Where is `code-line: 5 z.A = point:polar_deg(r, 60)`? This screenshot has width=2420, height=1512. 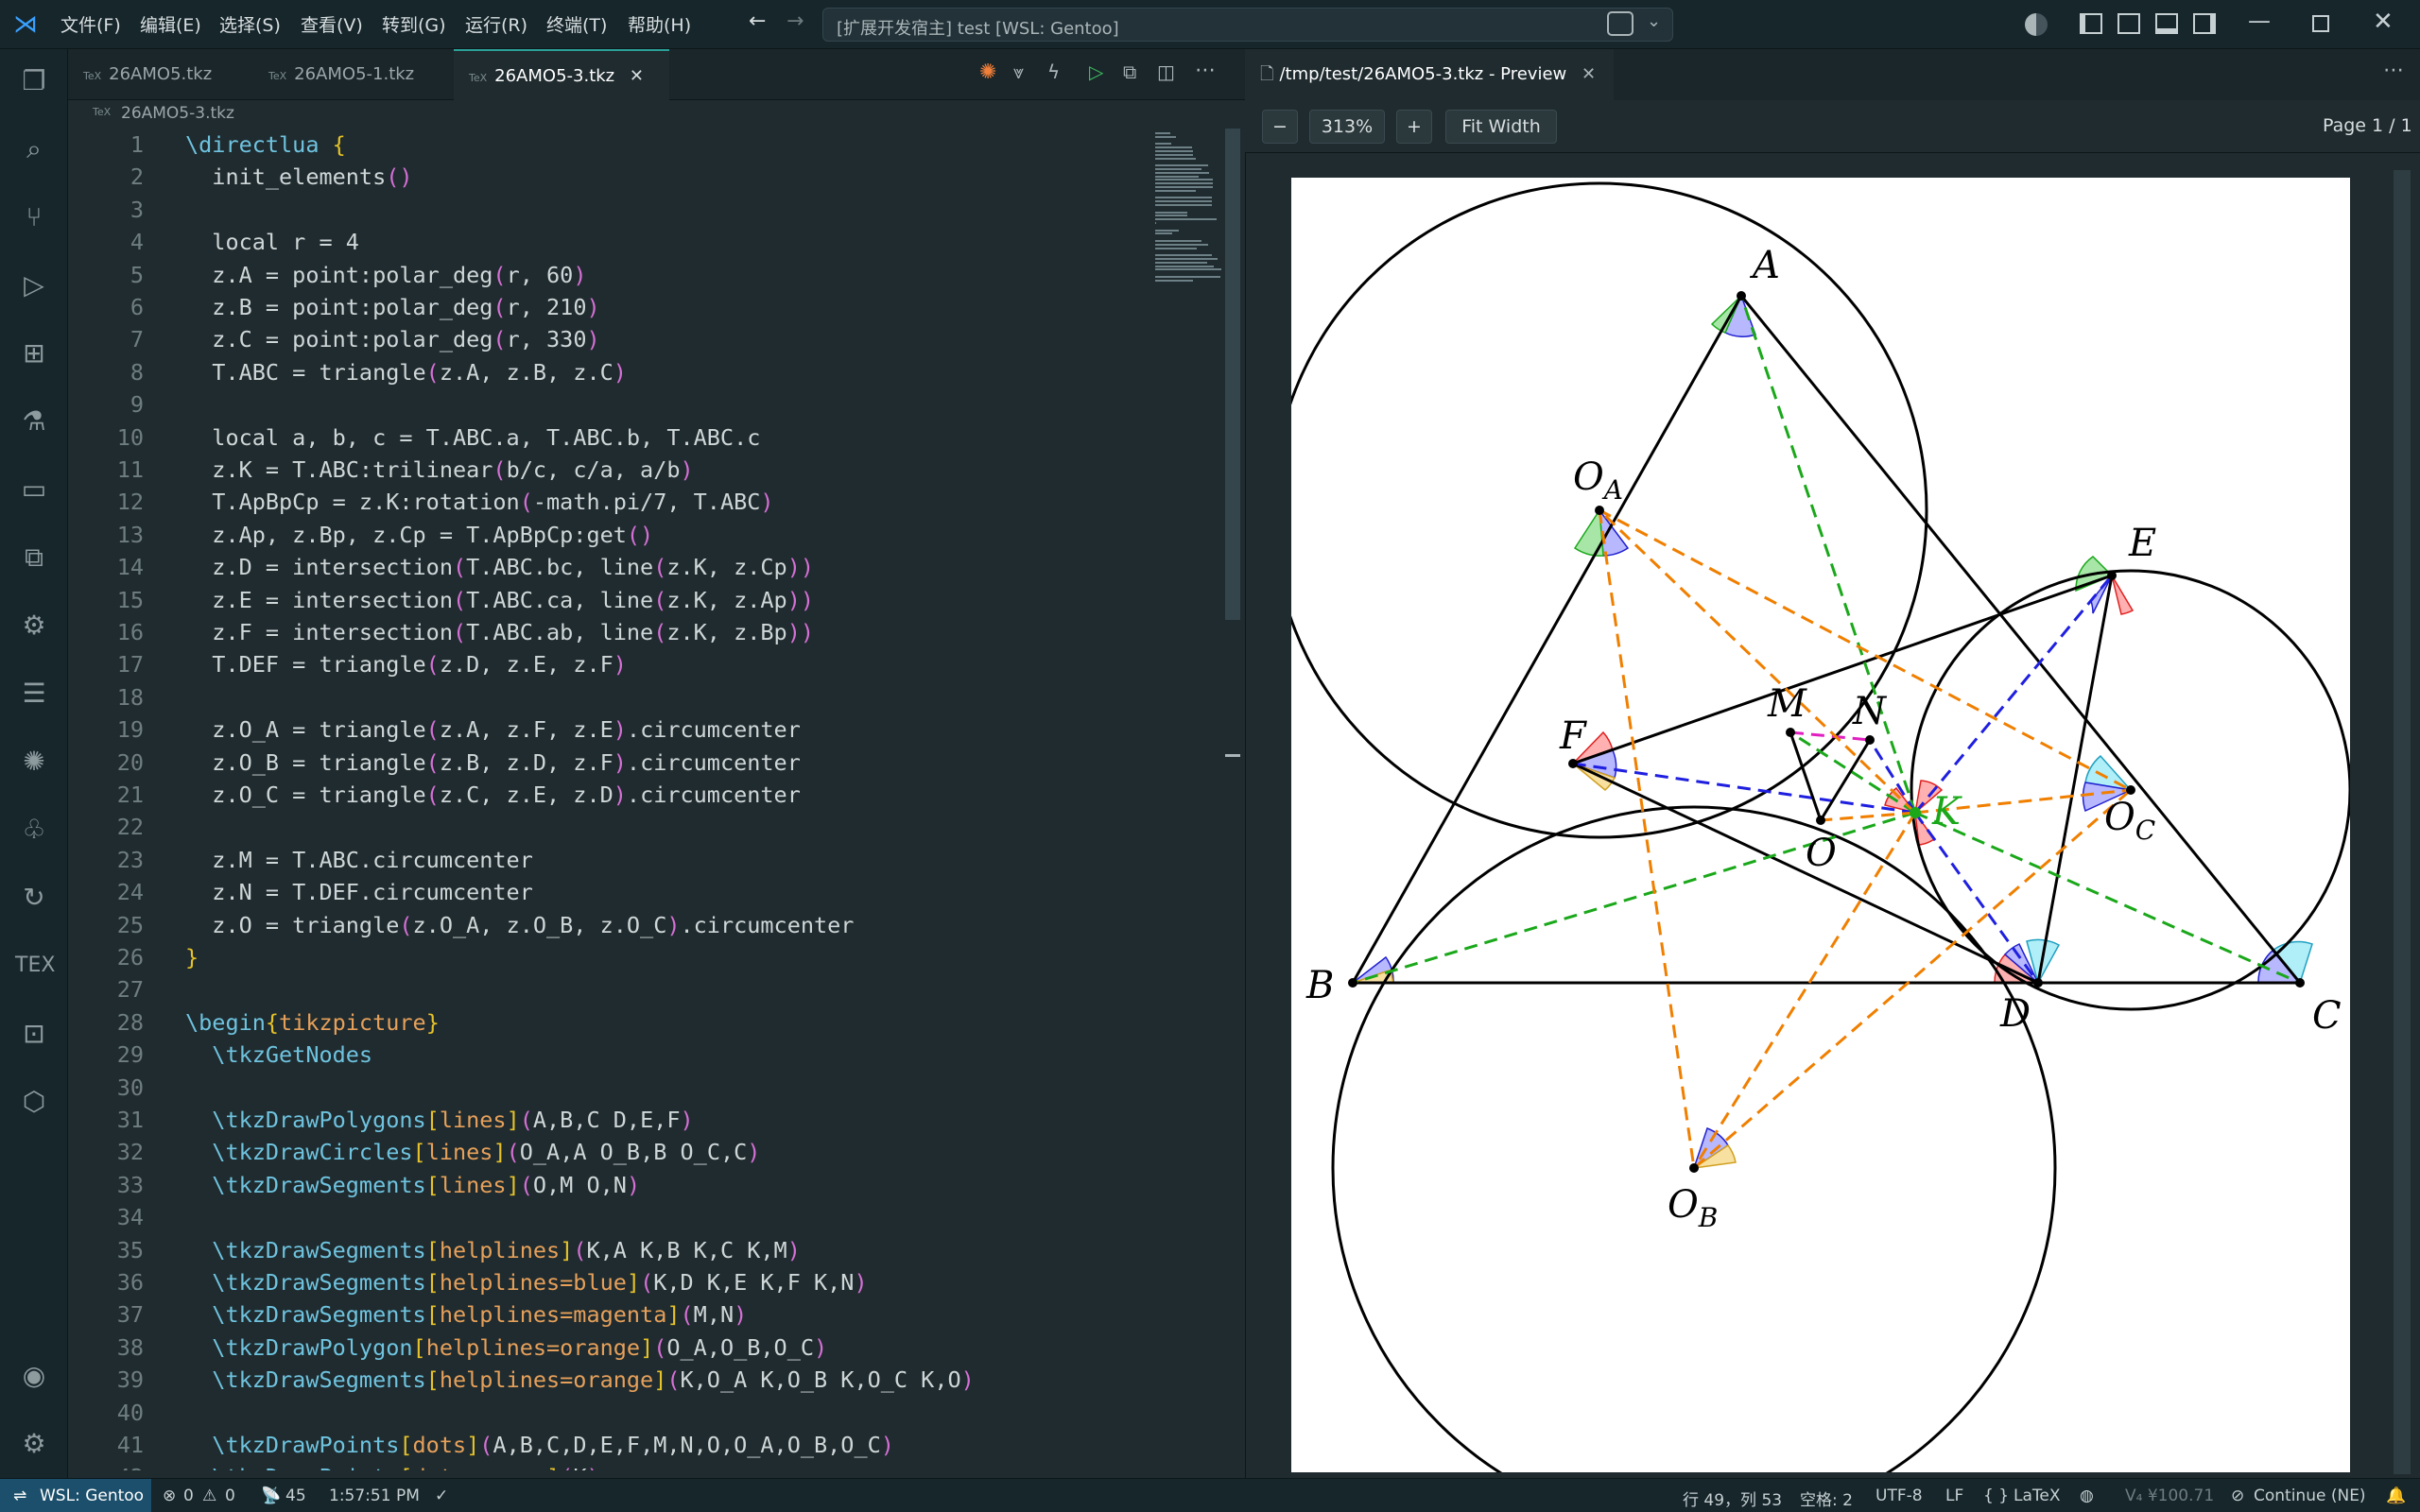
code-line: 5 z.A = point:polar_deg(r, 60) is located at coordinates (327, 278).